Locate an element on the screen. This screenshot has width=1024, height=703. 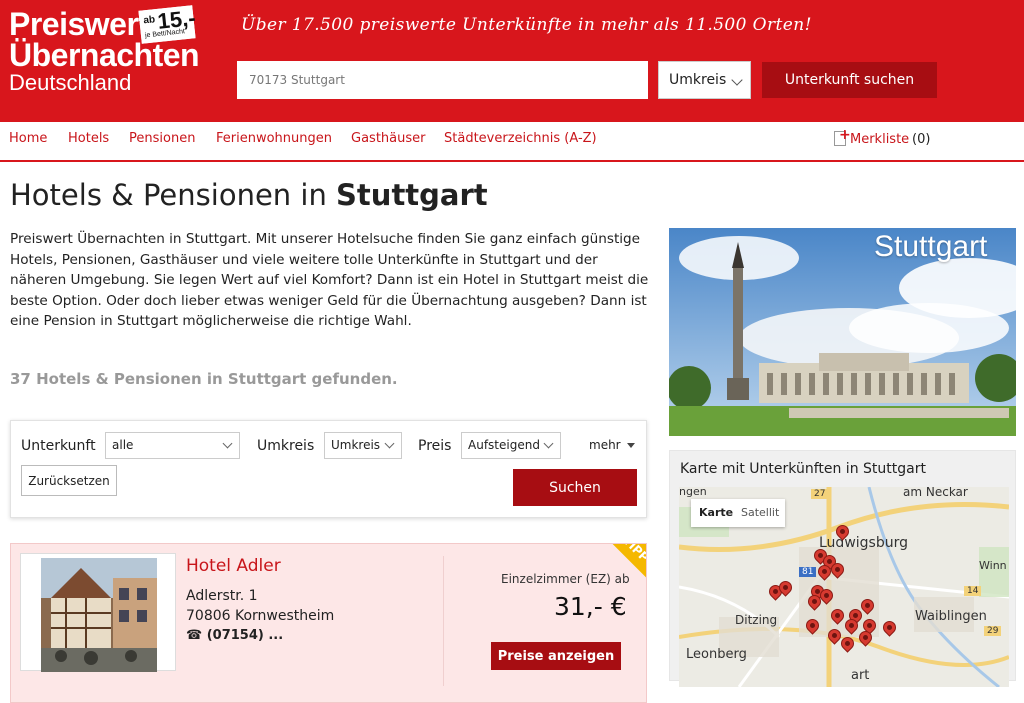
merkliste-count: (0) is located at coordinates (921, 139).